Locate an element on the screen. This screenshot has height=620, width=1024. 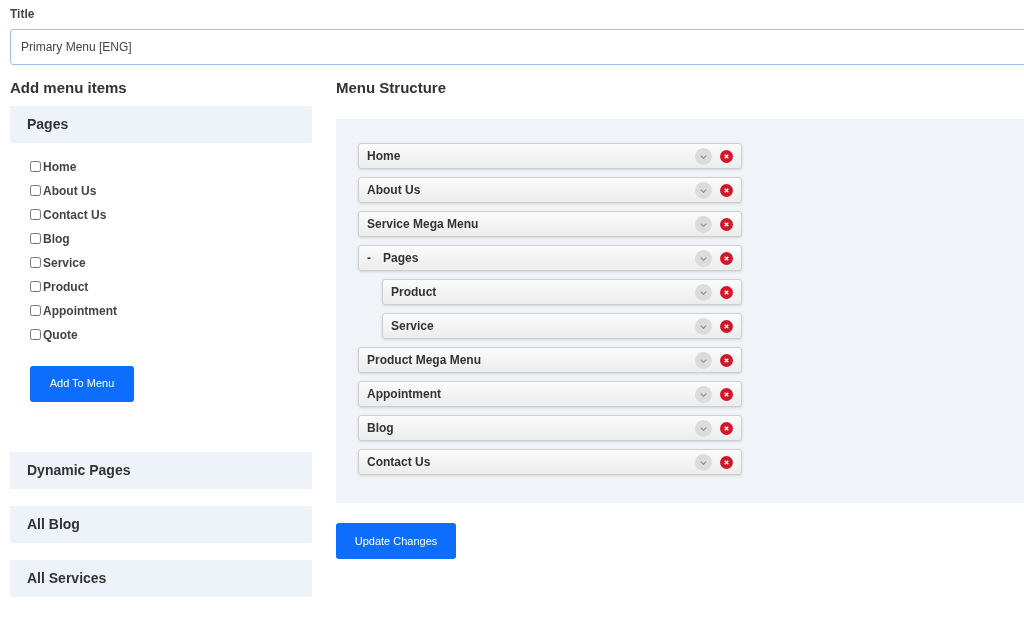
menu-item-bar: - Pages is located at coordinates (550, 258).